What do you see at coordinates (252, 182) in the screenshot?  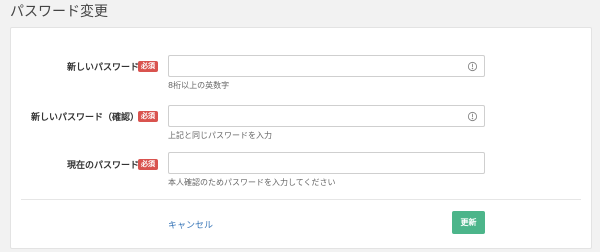 I see `current-password-help: 本人確認のためパスワードを入力してください` at bounding box center [252, 182].